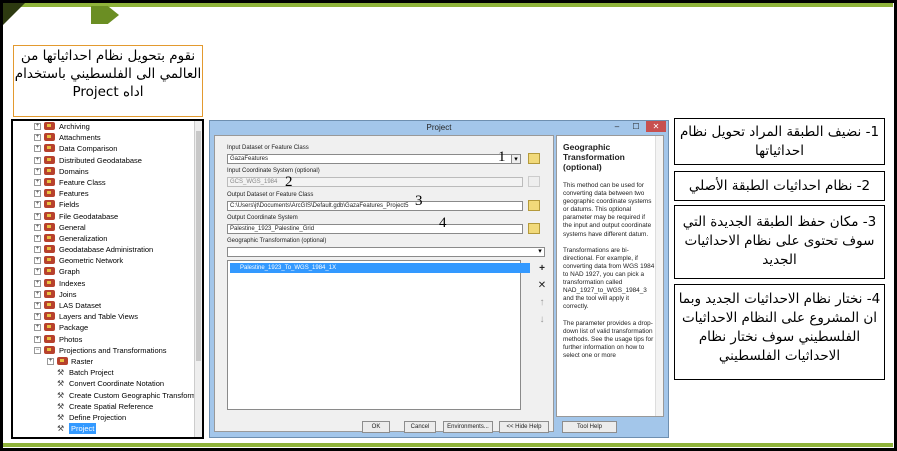  Describe the element at coordinates (104, 126) in the screenshot. I see `tree-item: + Archiving` at that location.